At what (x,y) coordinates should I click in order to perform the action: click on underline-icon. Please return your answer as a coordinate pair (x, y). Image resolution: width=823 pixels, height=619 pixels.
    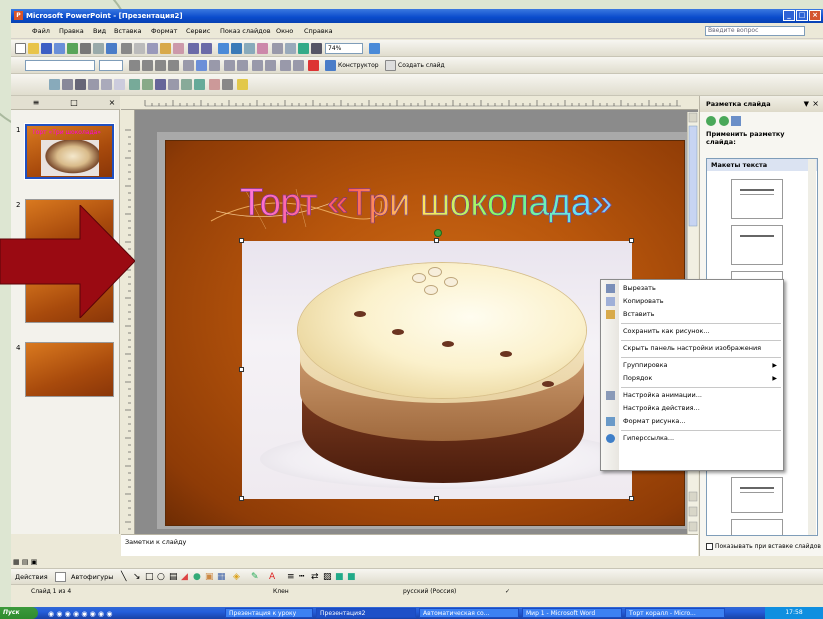
    Looking at the image, I should click on (160, 65).